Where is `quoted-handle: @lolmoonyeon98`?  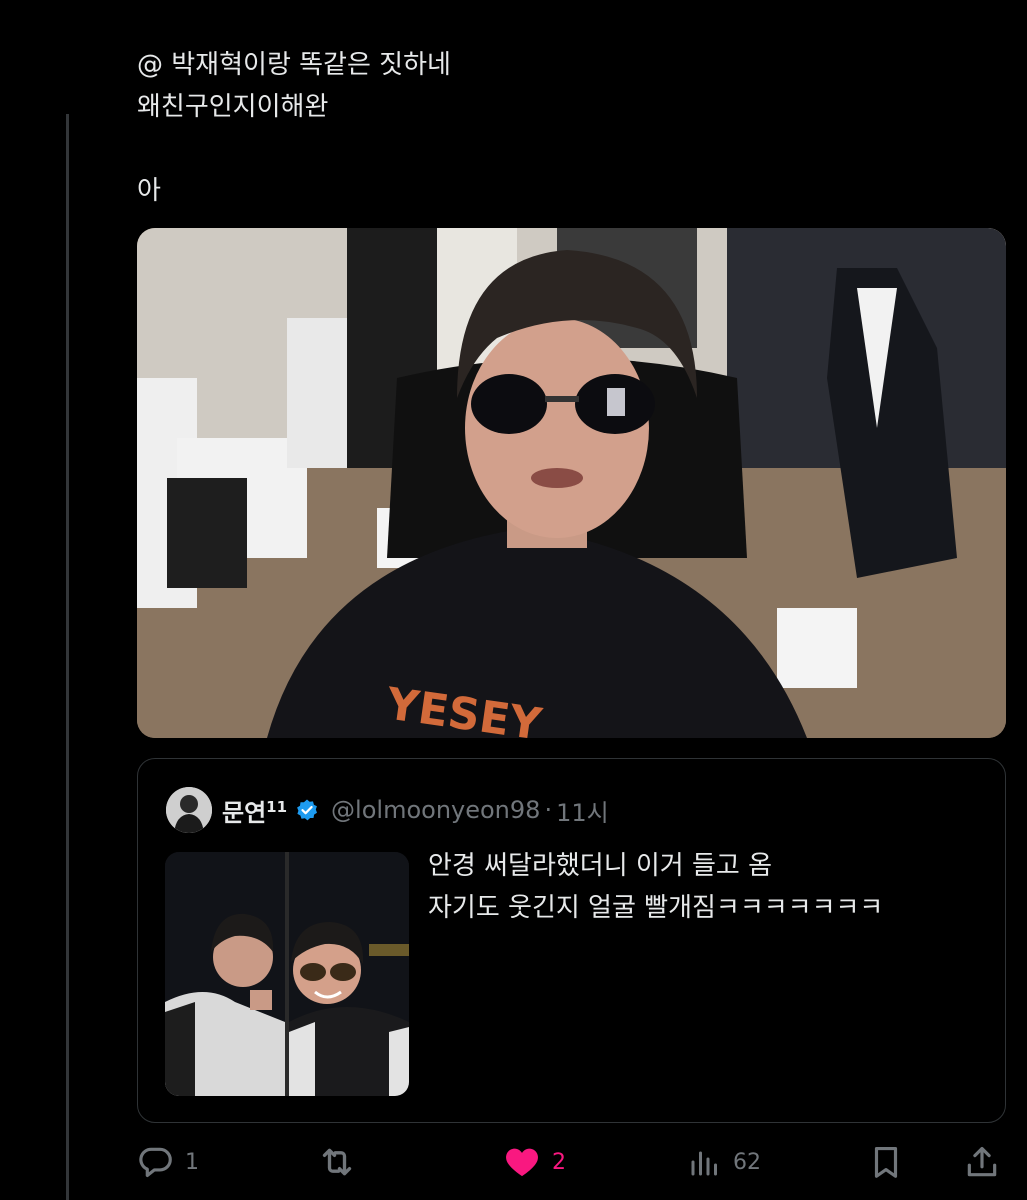
quoted-handle: @lolmoonyeon98 is located at coordinates (435, 810).